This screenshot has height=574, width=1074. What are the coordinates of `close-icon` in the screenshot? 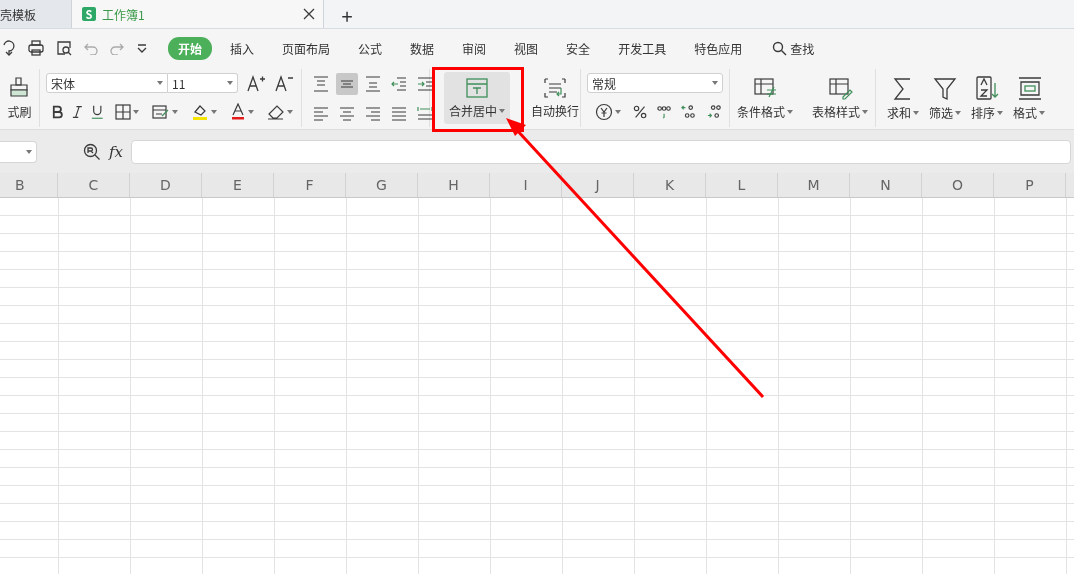 It's located at (309, 14).